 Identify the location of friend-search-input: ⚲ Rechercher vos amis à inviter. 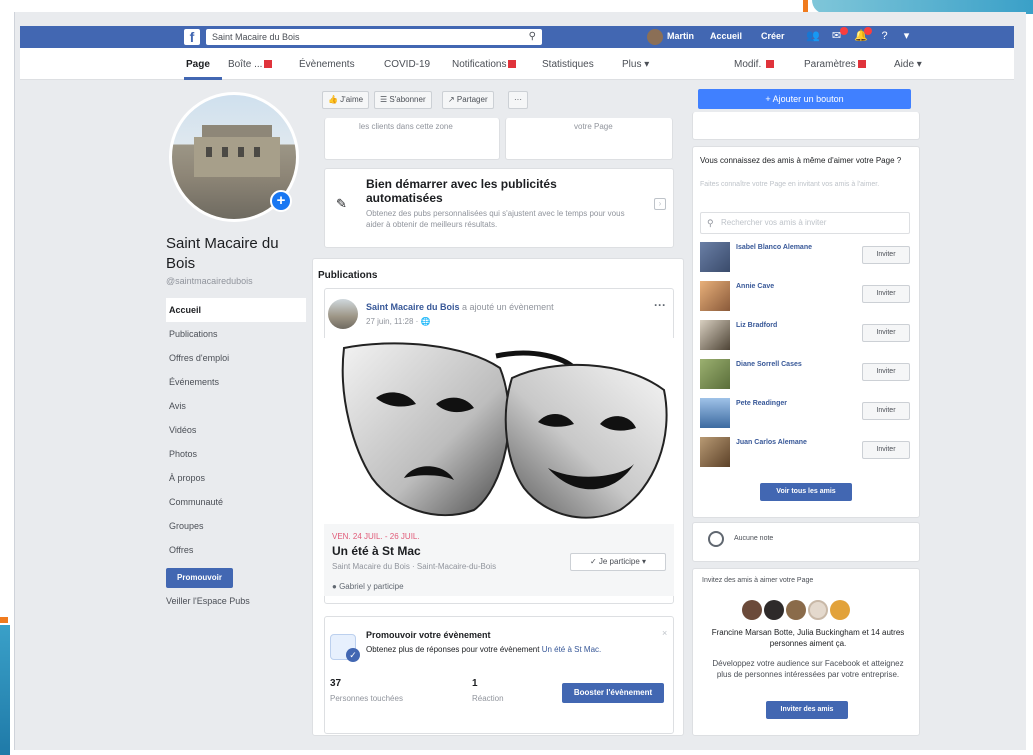
(805, 223).